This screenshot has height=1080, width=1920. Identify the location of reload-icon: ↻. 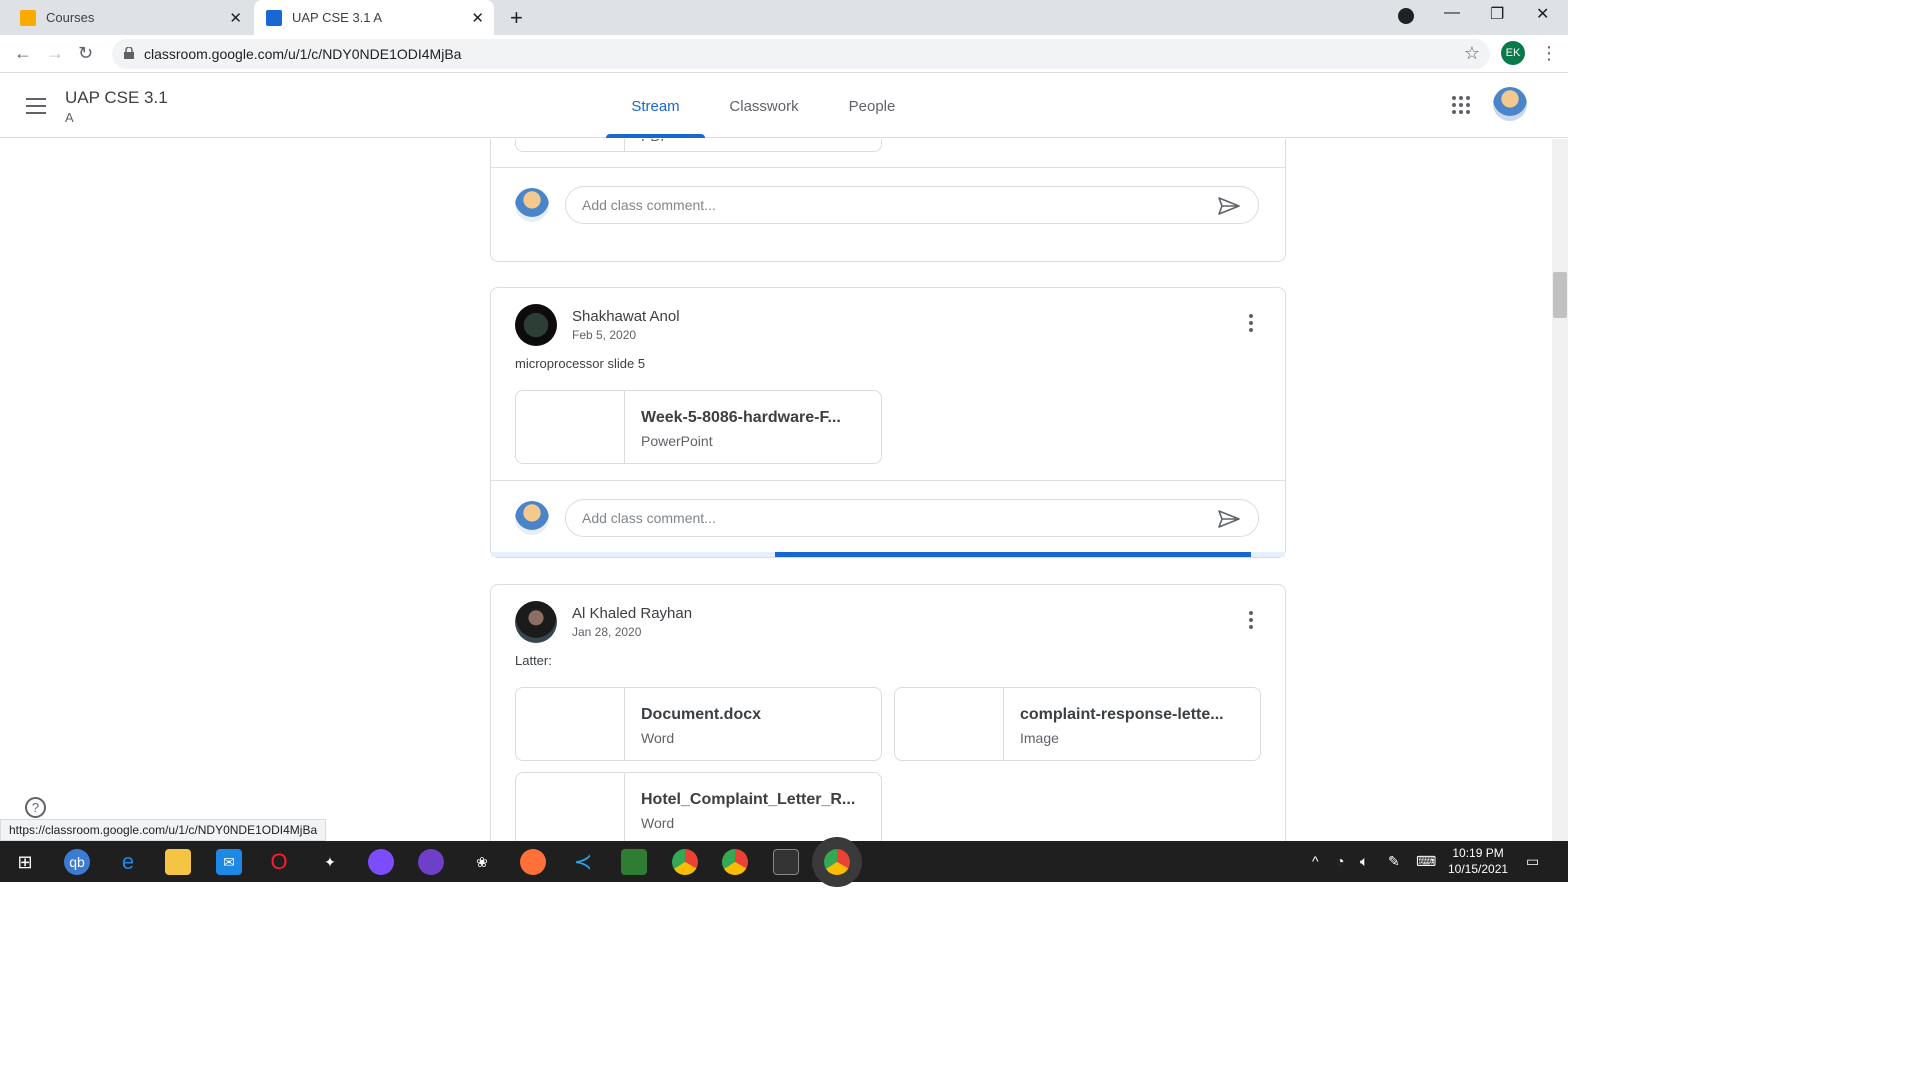
(85, 53).